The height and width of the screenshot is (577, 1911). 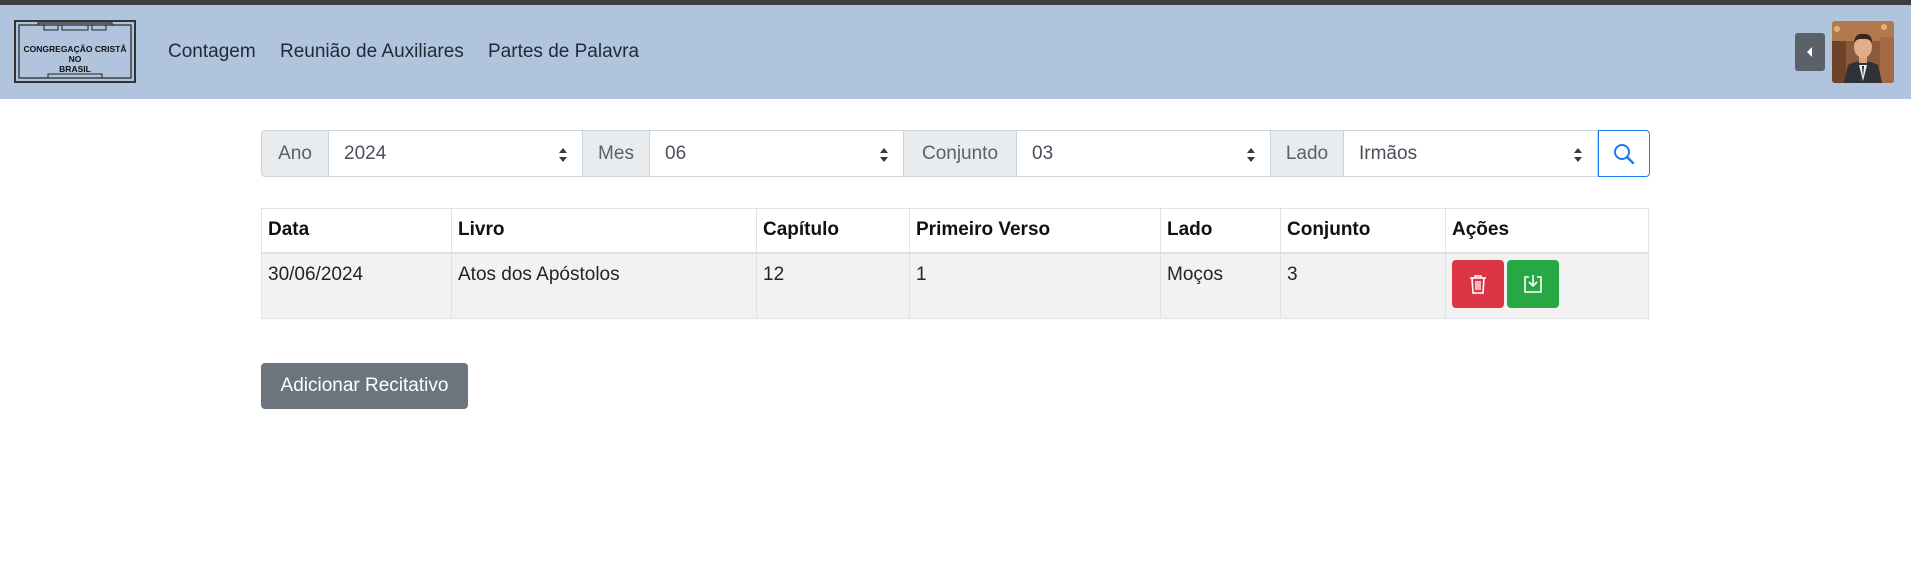 I want to click on user-photo, so click(x=1863, y=52).